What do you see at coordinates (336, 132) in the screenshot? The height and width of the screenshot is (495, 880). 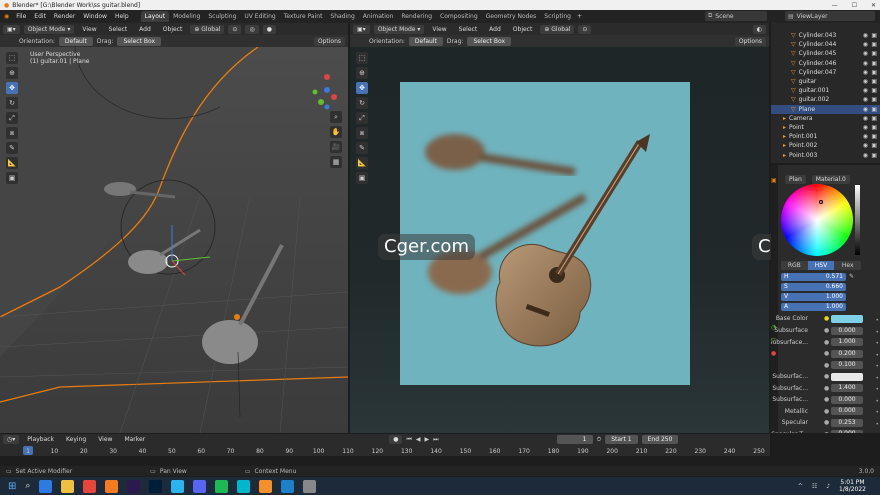 I see `pan-hand-icon: ✋` at bounding box center [336, 132].